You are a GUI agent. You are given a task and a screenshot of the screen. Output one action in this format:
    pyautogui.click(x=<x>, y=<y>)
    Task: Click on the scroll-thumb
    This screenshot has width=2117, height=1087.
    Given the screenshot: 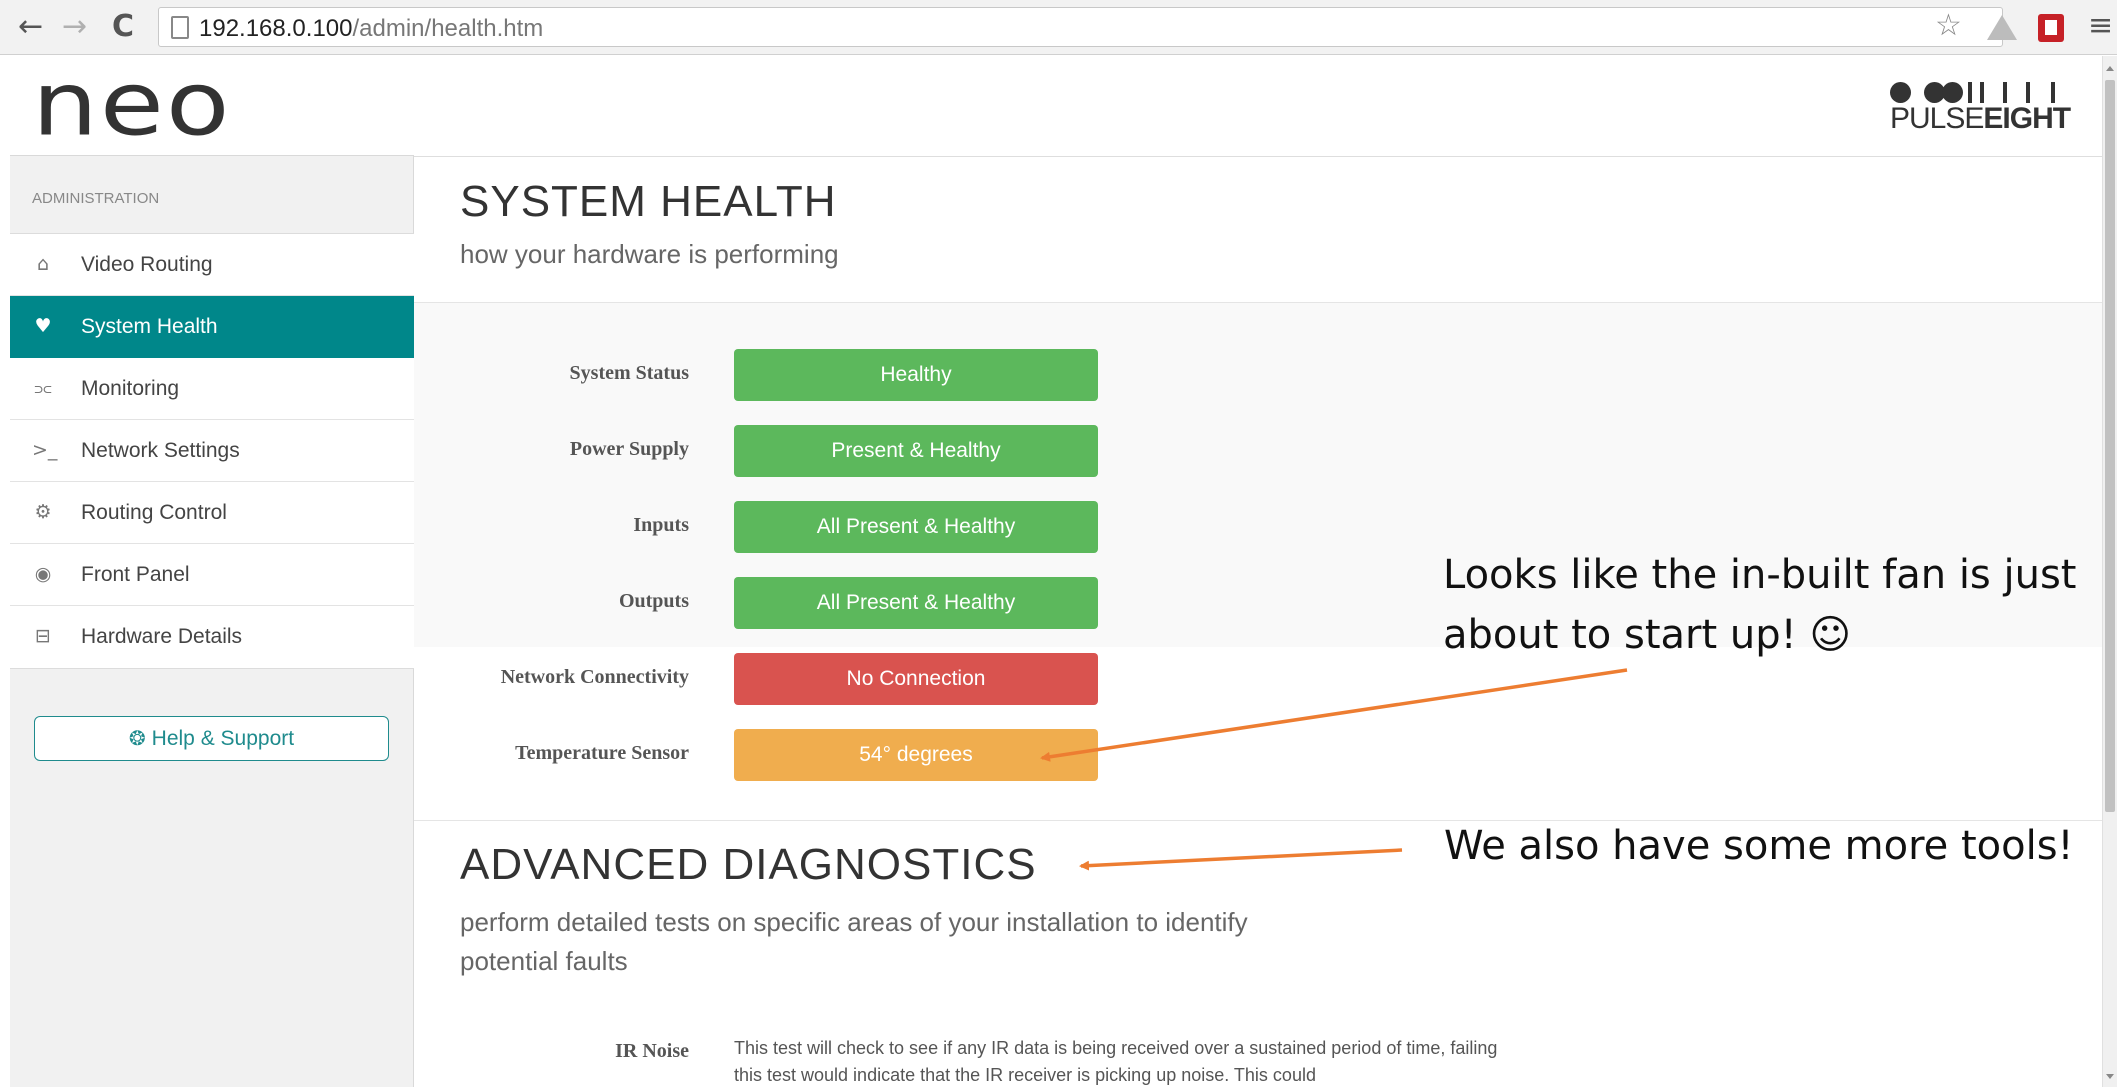 What is the action you would take?
    pyautogui.click(x=2110, y=446)
    